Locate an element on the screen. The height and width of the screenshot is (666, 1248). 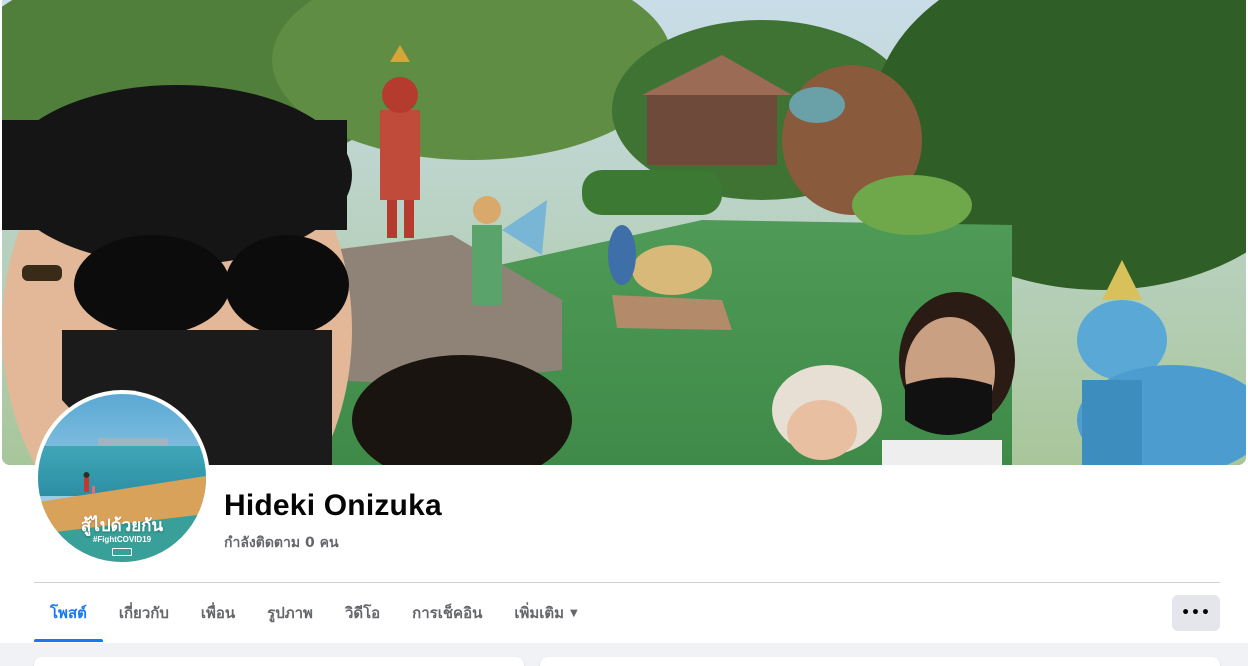
tab-photos: รูปภาพ is located at coordinates (290, 613).